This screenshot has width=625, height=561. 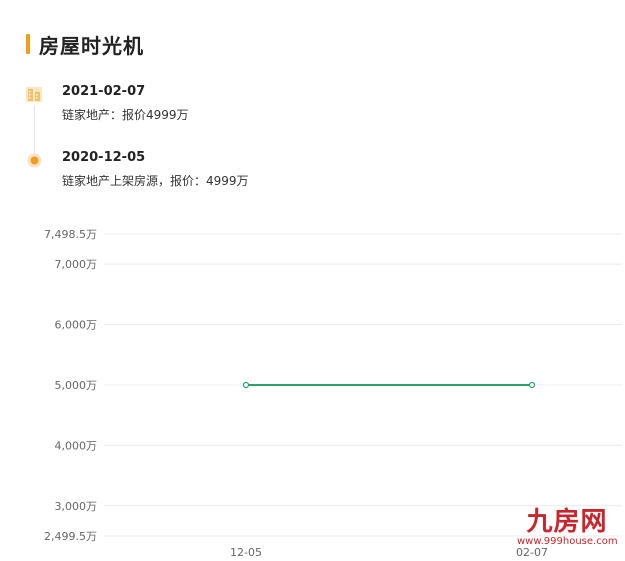 I want to click on watermark-title: 九房网, so click(x=567, y=522).